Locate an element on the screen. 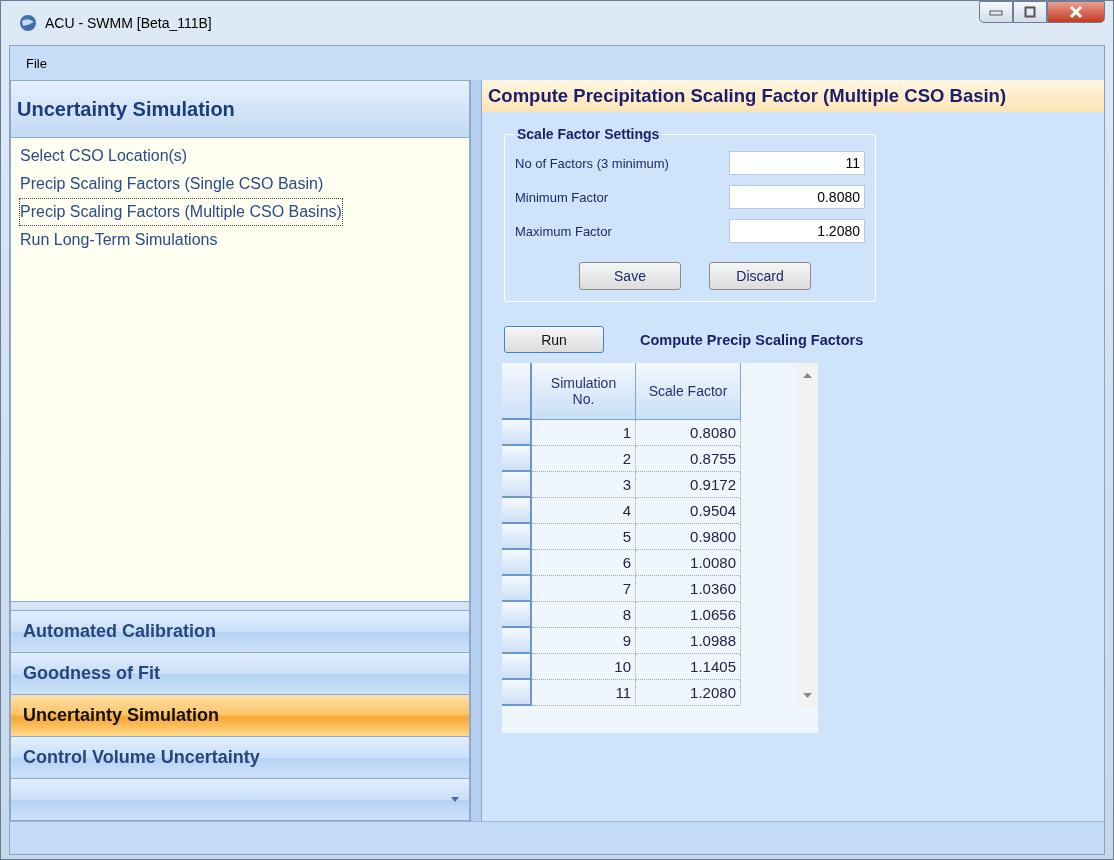 The image size is (1114, 860). table-cell: 4 is located at coordinates (583, 510).